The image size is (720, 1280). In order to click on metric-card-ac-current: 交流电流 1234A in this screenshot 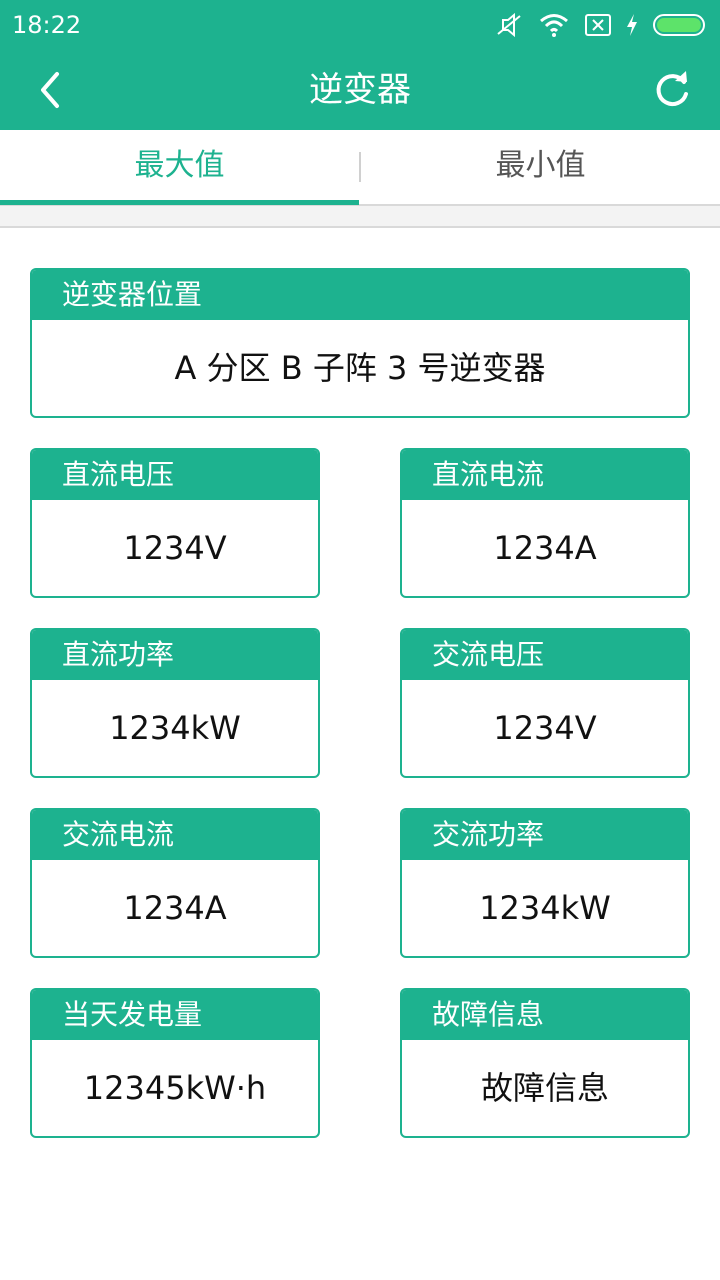, I will do `click(175, 883)`.